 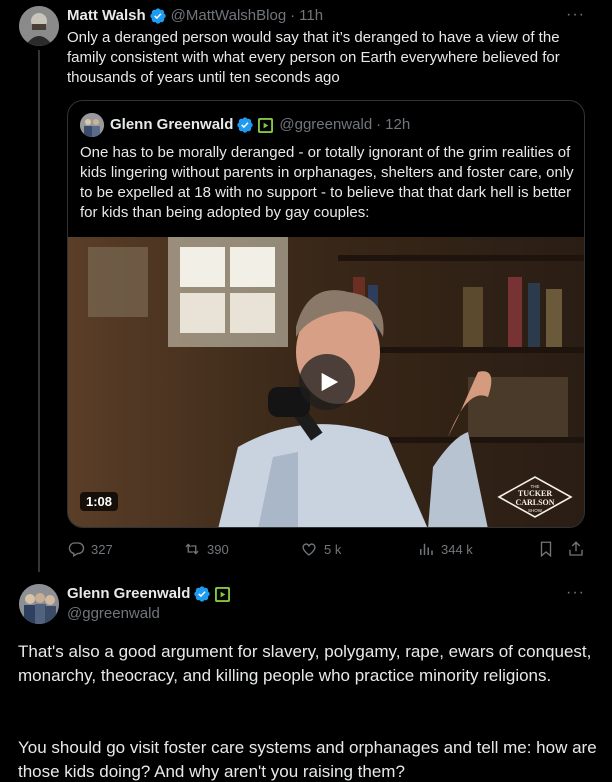 I want to click on repost-icon, so click(x=192, y=549).